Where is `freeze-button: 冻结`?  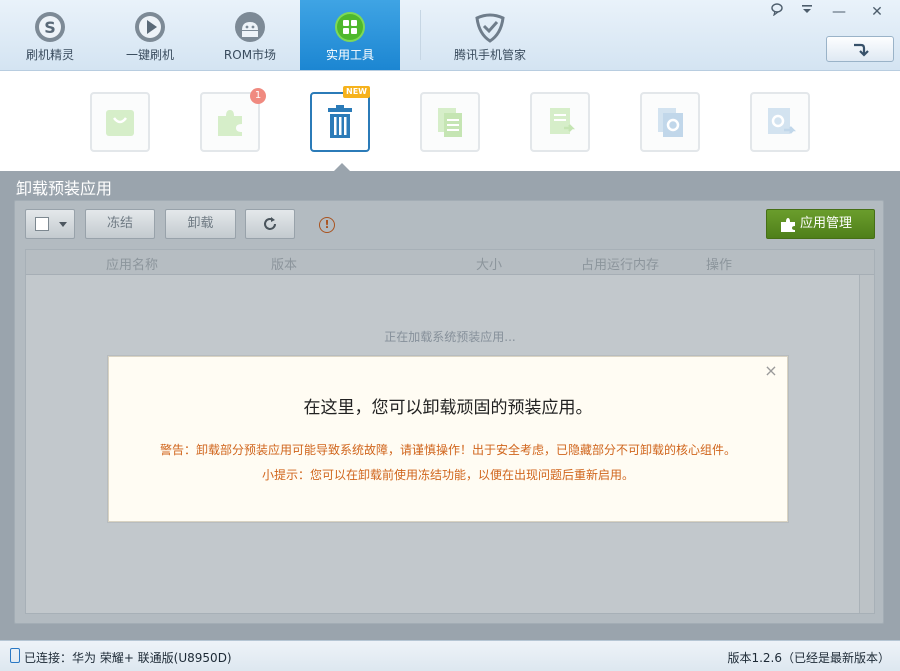 freeze-button: 冻结 is located at coordinates (120, 224).